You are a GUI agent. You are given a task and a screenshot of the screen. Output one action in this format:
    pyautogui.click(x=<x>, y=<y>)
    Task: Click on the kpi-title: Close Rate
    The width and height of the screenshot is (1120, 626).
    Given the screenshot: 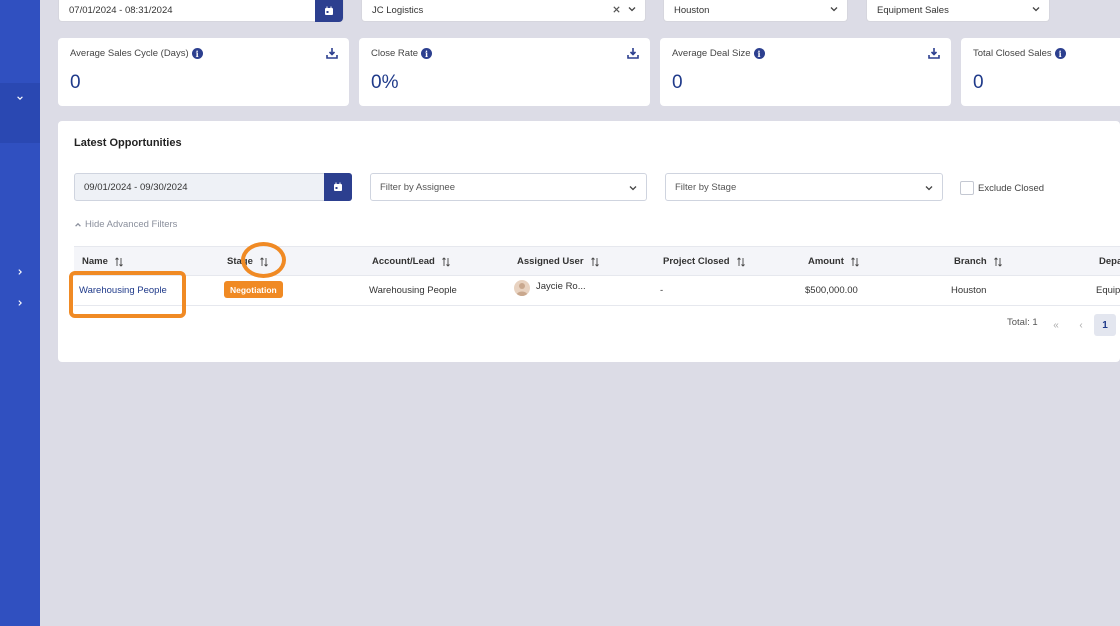 What is the action you would take?
    pyautogui.click(x=394, y=53)
    